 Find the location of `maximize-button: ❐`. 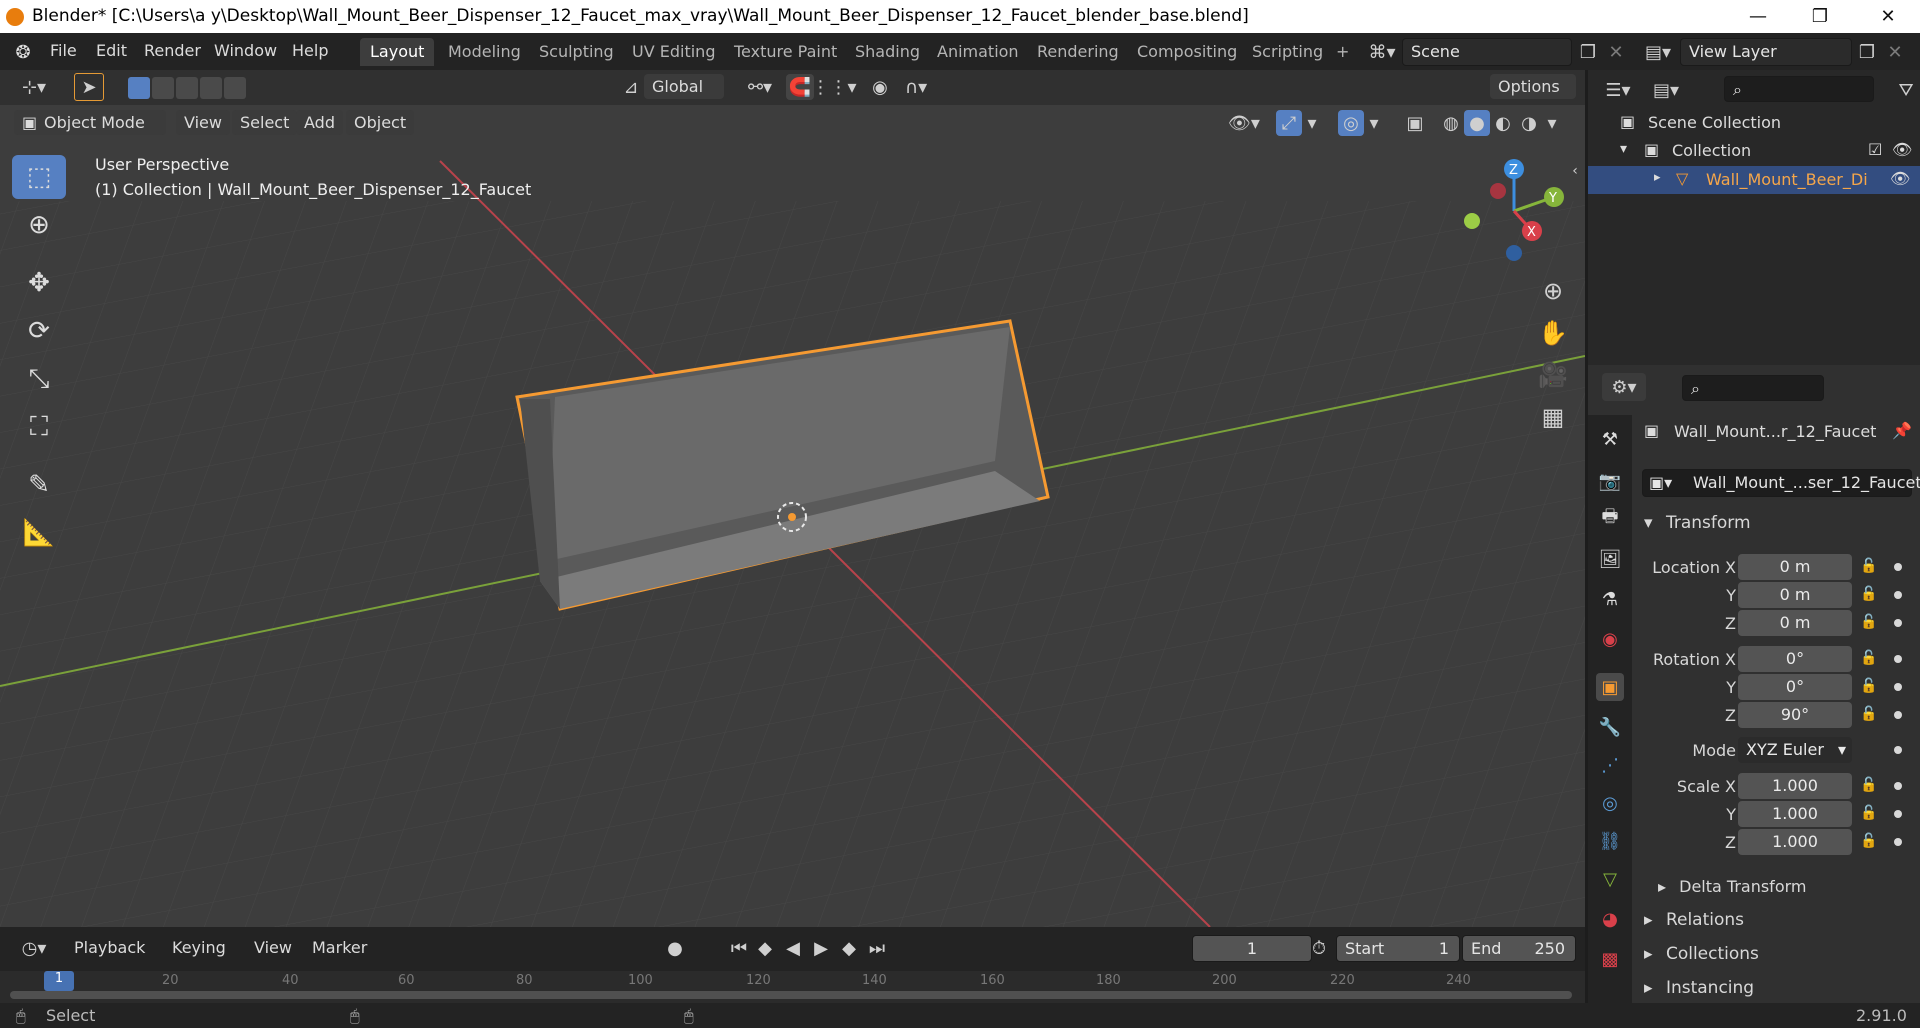

maximize-button: ❐ is located at coordinates (1820, 16).